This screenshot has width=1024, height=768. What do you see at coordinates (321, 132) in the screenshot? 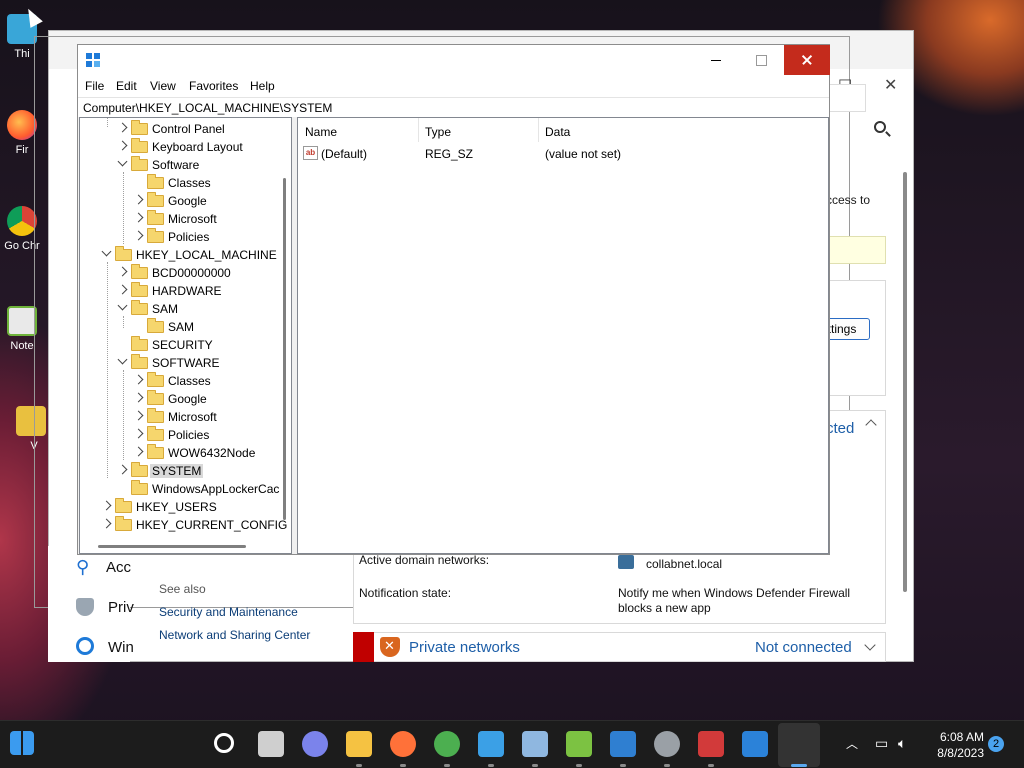
I see `column-name: Name` at bounding box center [321, 132].